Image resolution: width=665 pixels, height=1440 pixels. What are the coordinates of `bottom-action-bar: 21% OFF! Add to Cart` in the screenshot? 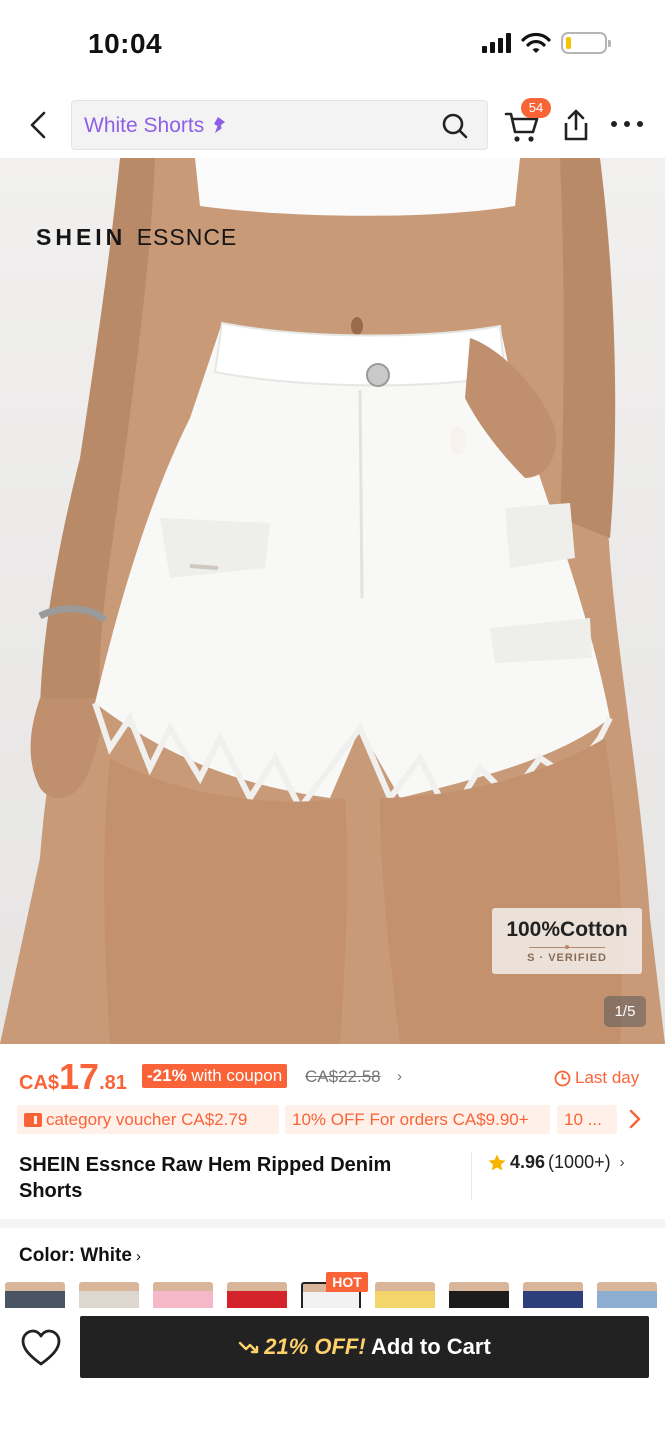 It's located at (332, 1374).